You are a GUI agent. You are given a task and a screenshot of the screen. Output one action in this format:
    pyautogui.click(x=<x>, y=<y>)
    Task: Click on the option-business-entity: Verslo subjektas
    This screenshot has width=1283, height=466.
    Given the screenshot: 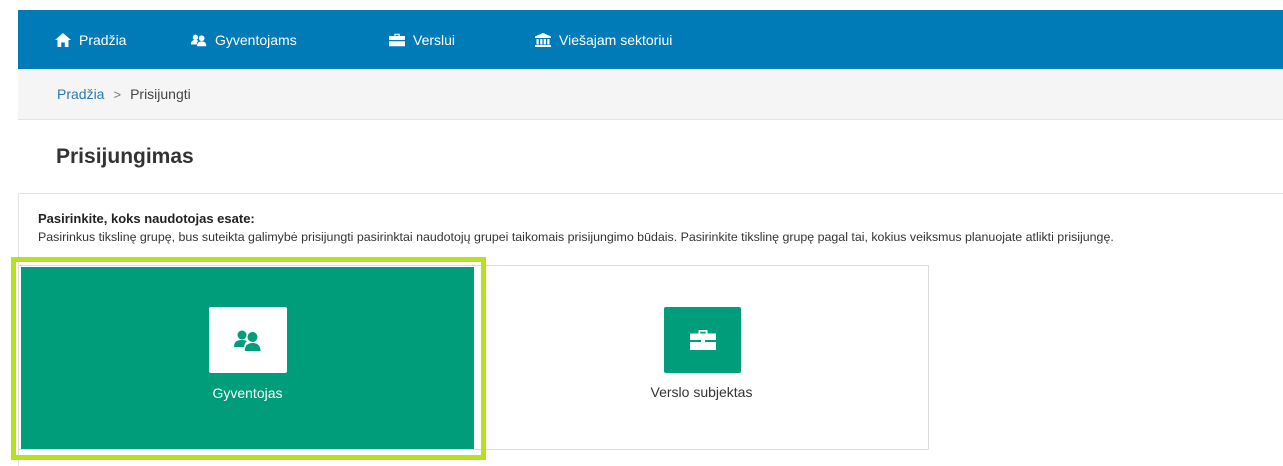 What is the action you would take?
    pyautogui.click(x=701, y=357)
    